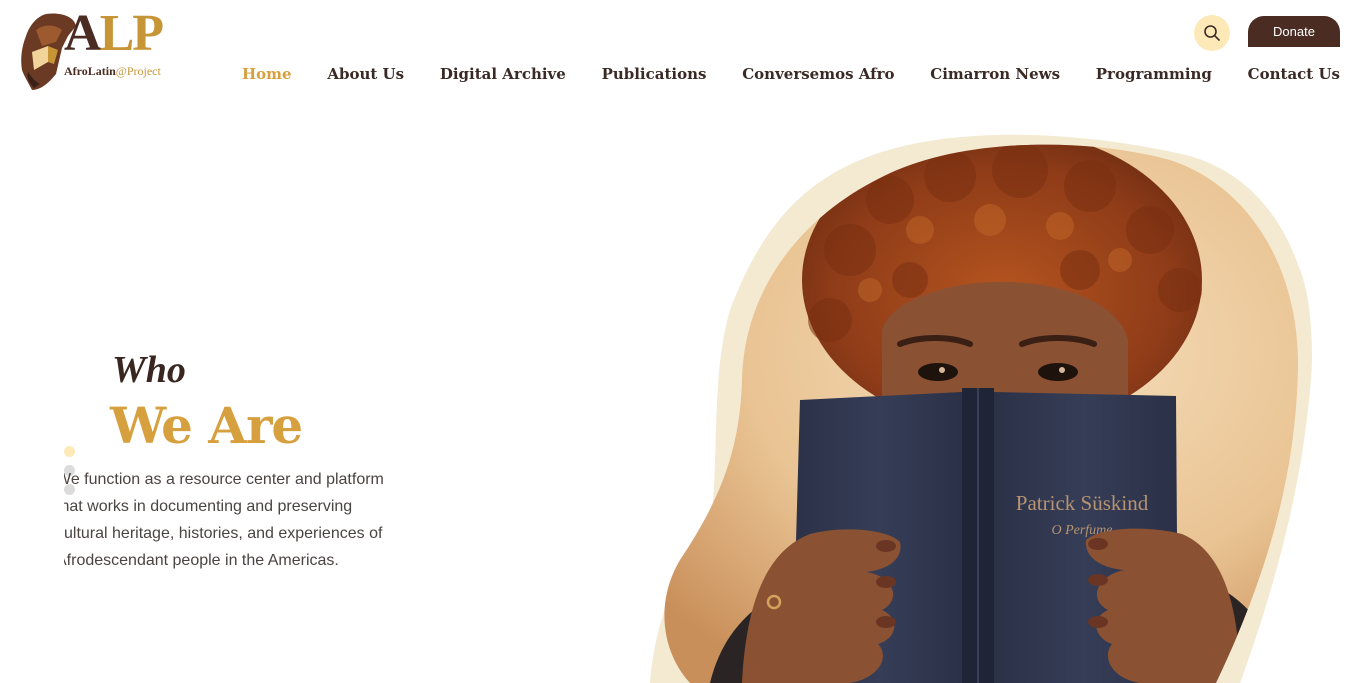 The image size is (1366, 683). What do you see at coordinates (83, 33) in the screenshot?
I see `logo-letter-a: A` at bounding box center [83, 33].